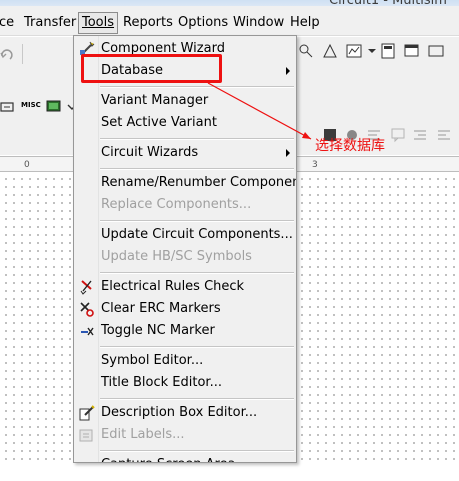  What do you see at coordinates (306, 51) in the screenshot?
I see `graph-icon` at bounding box center [306, 51].